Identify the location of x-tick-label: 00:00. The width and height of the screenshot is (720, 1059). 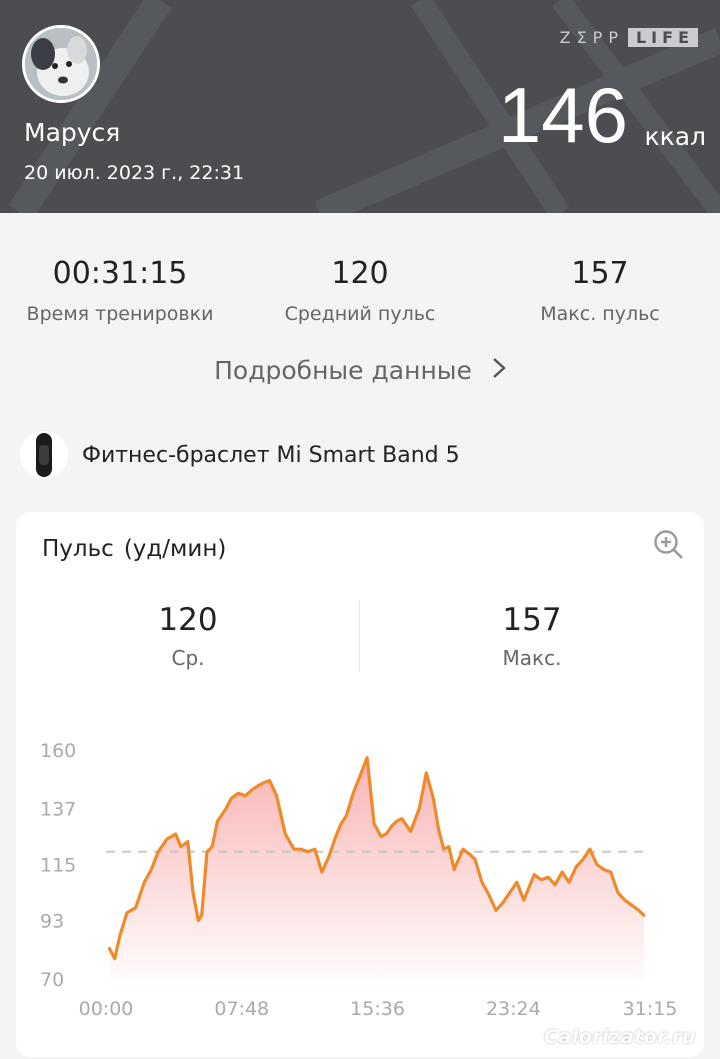
(106, 1009).